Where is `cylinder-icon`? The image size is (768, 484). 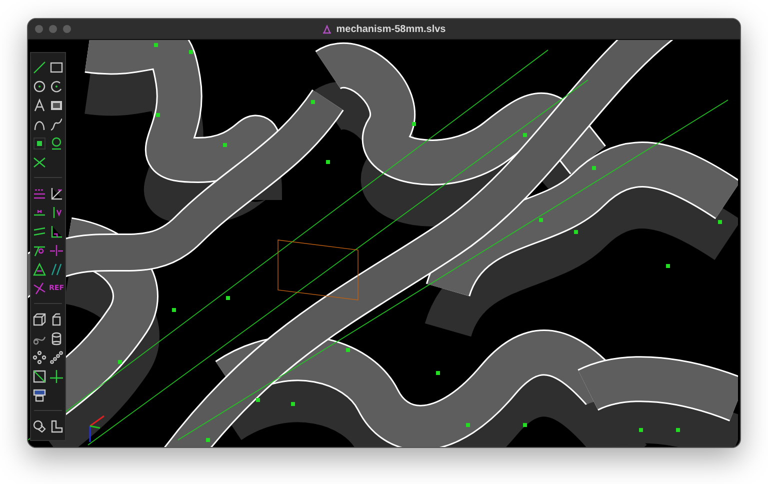
cylinder-icon is located at coordinates (56, 338).